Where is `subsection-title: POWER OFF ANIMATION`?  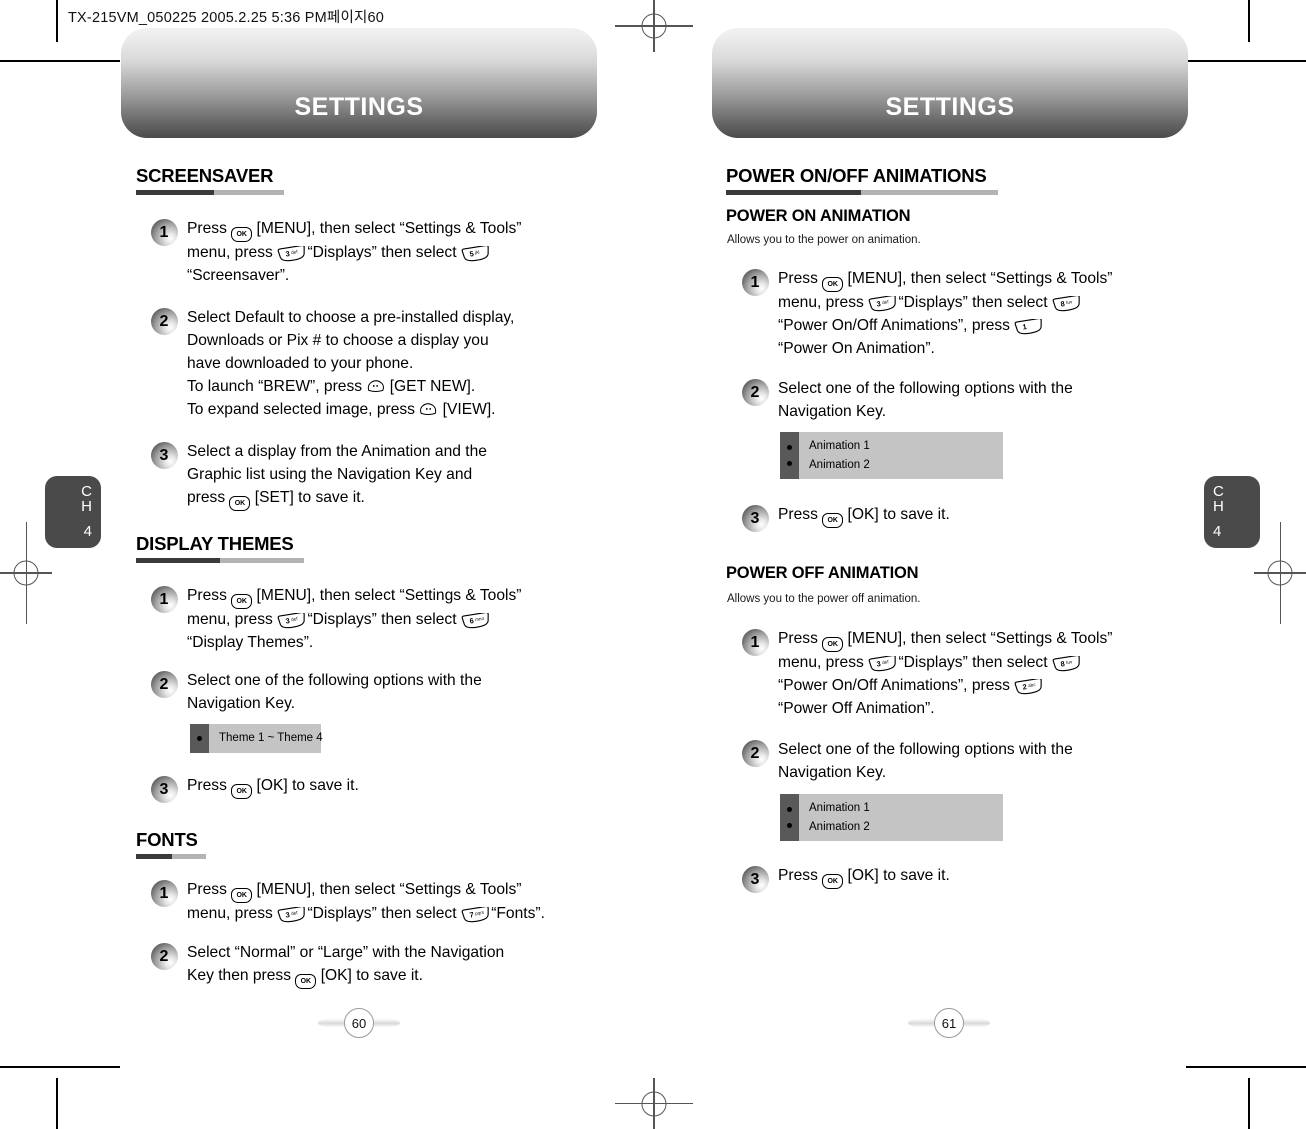 subsection-title: POWER OFF ANIMATION is located at coordinates (822, 573).